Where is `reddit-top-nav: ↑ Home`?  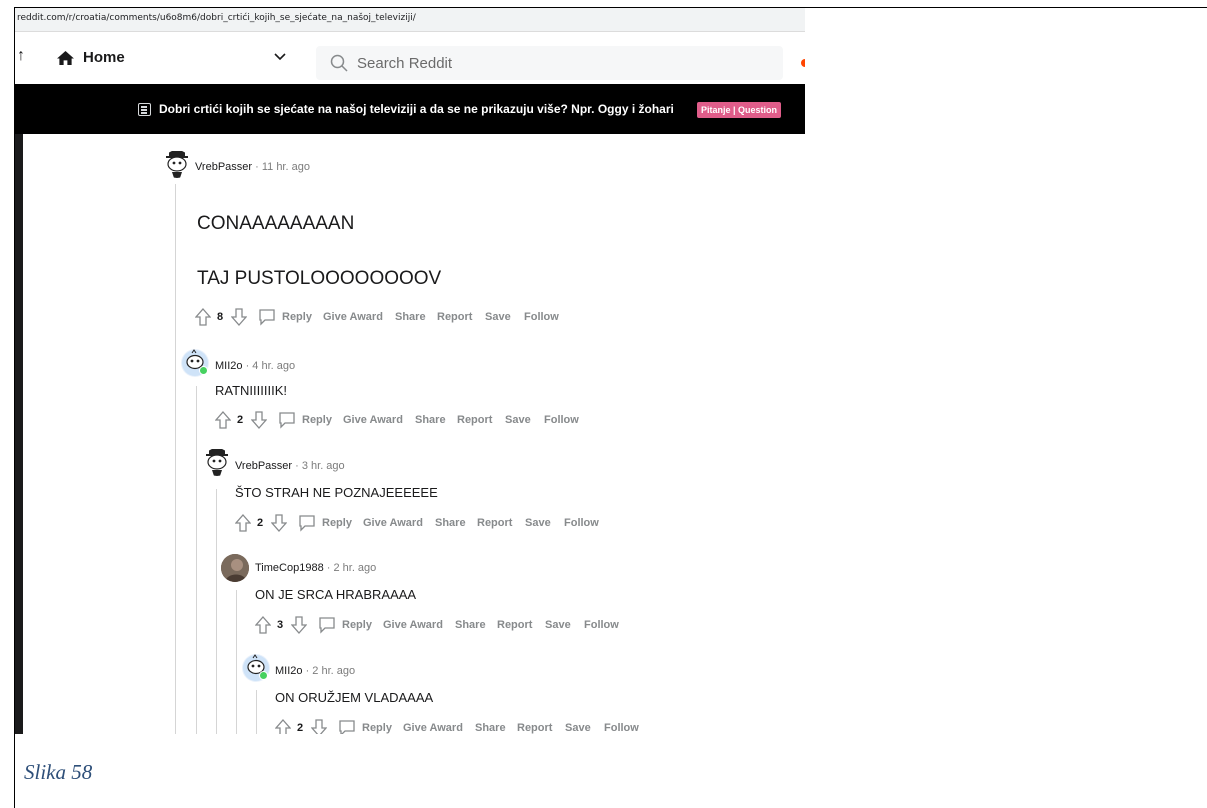
reddit-top-nav: ↑ Home is located at coordinates (410, 58).